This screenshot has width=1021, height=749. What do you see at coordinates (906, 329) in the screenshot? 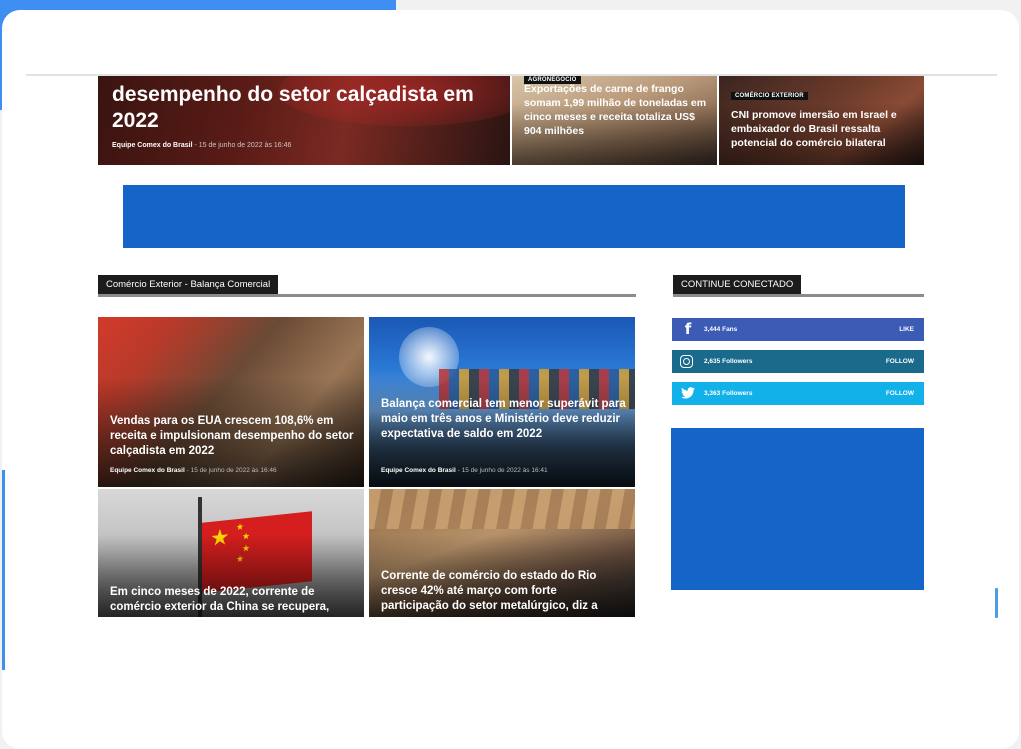
I see `facebook-like-button: LIKE` at bounding box center [906, 329].